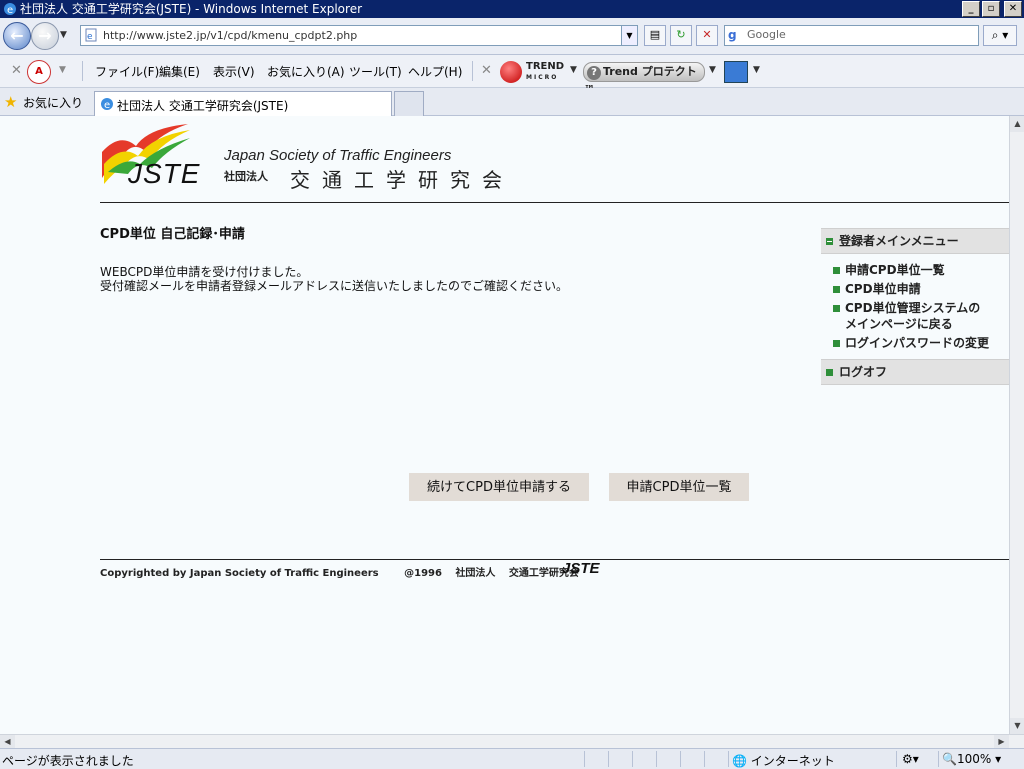  I want to click on scroll-right-icon: ▶, so click(1001, 742).